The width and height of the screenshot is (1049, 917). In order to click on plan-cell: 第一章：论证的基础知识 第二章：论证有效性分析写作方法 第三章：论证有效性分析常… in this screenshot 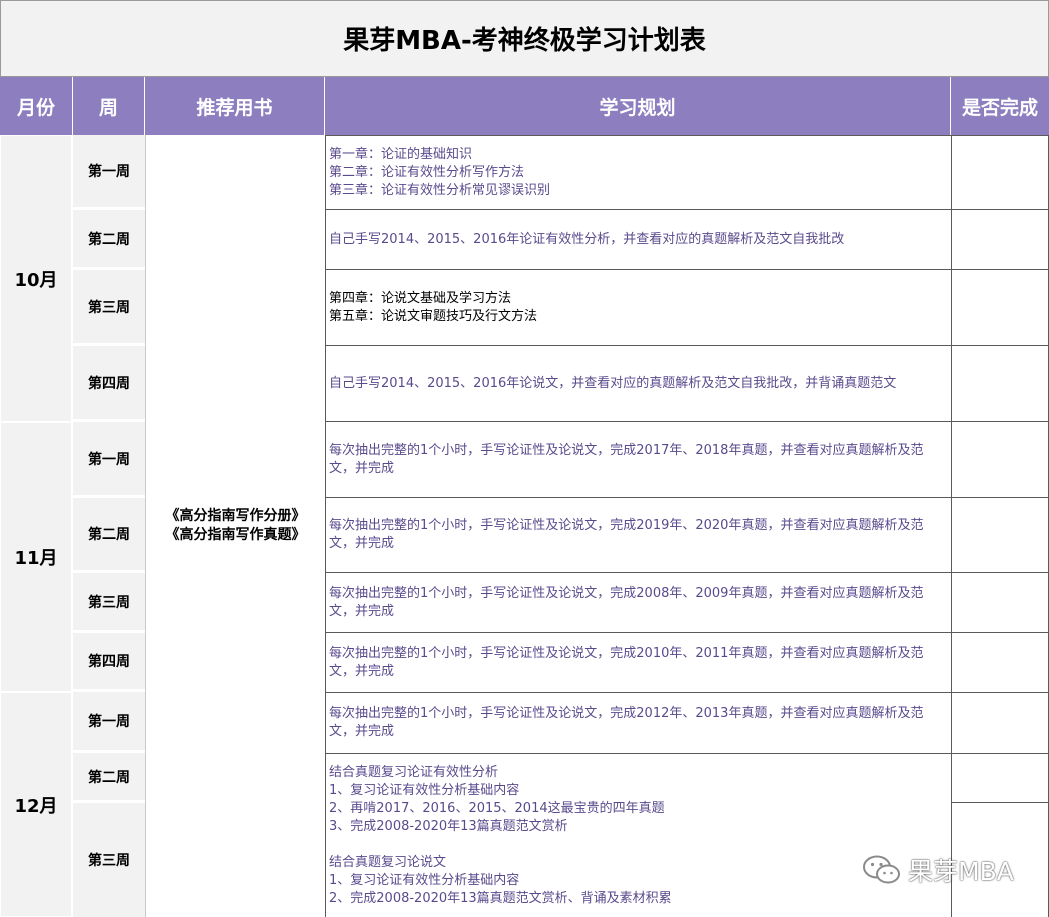, I will do `click(638, 172)`.